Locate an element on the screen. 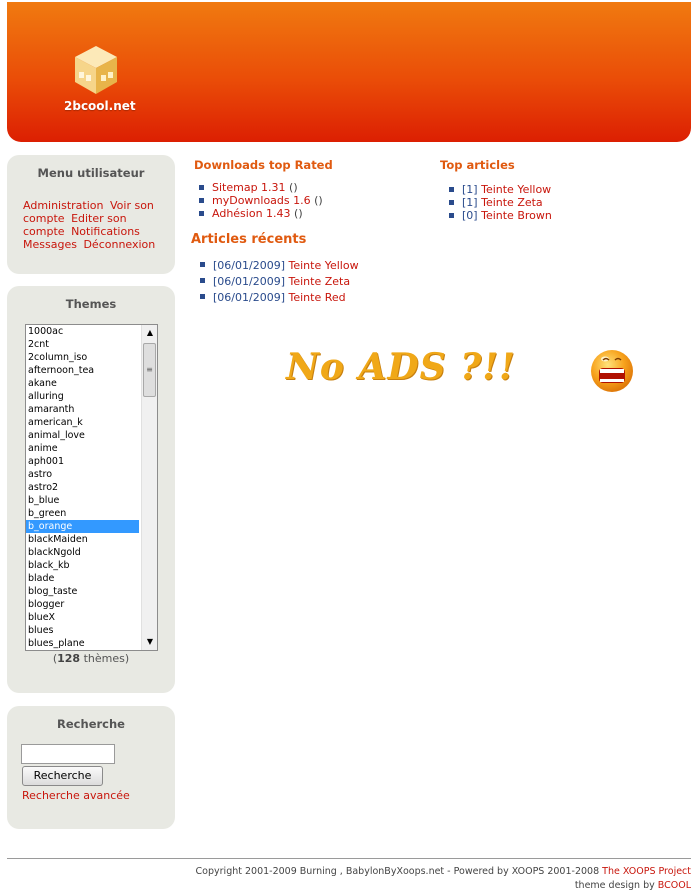 The width and height of the screenshot is (696, 896). footer-divider is located at coordinates (349, 858).